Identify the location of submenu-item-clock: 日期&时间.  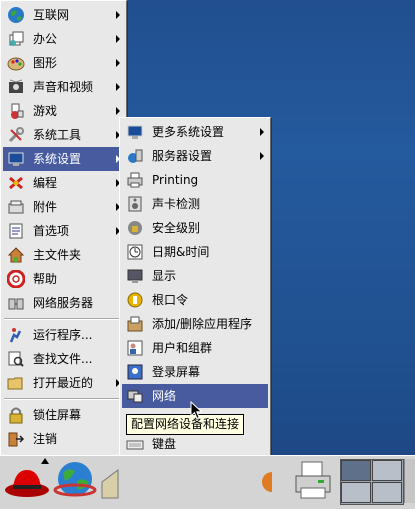
(195, 252).